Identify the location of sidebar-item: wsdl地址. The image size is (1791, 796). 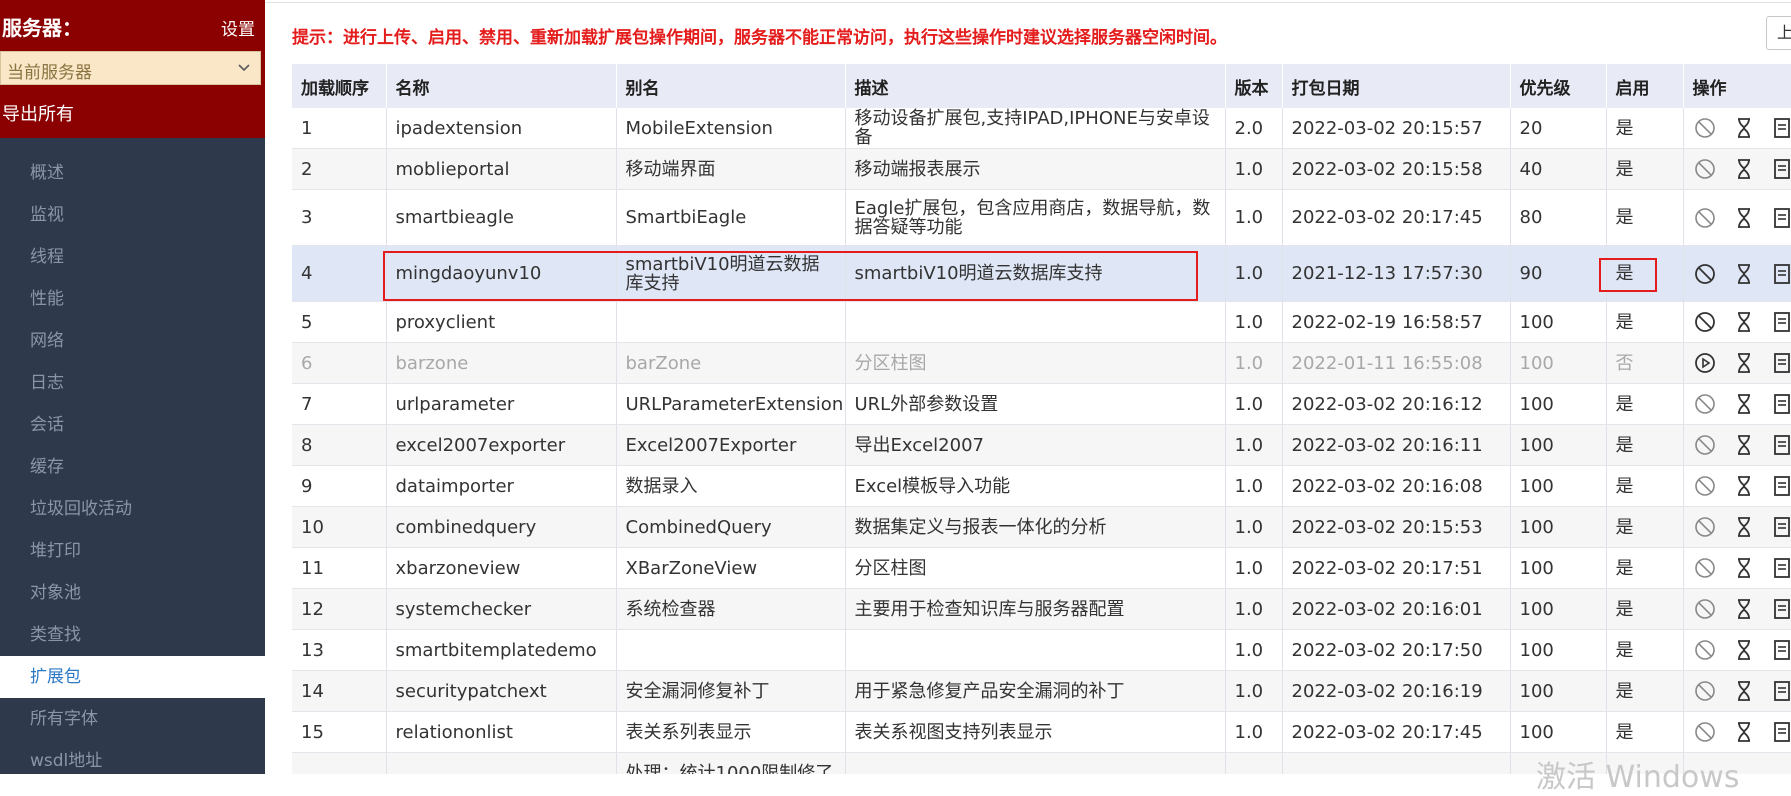
(132, 757).